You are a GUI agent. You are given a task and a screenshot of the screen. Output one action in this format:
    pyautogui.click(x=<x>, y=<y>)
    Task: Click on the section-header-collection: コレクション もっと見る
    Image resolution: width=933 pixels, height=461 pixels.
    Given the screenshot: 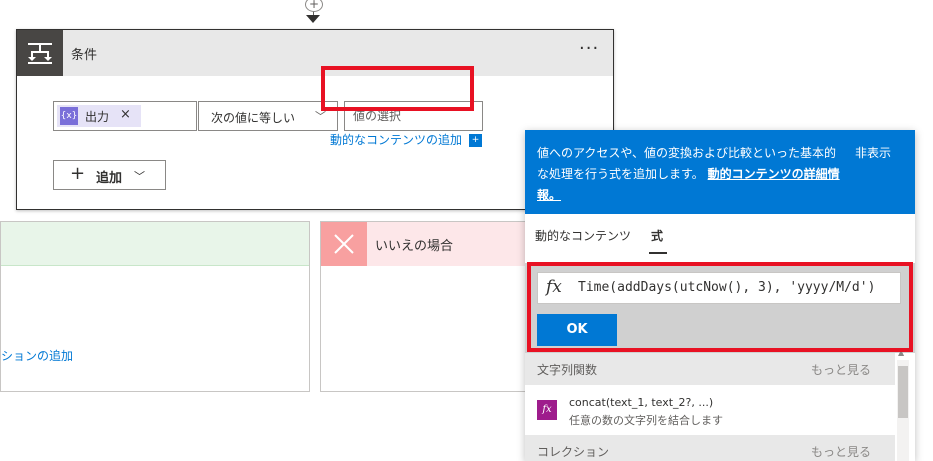 What is the action you would take?
    pyautogui.click(x=710, y=448)
    